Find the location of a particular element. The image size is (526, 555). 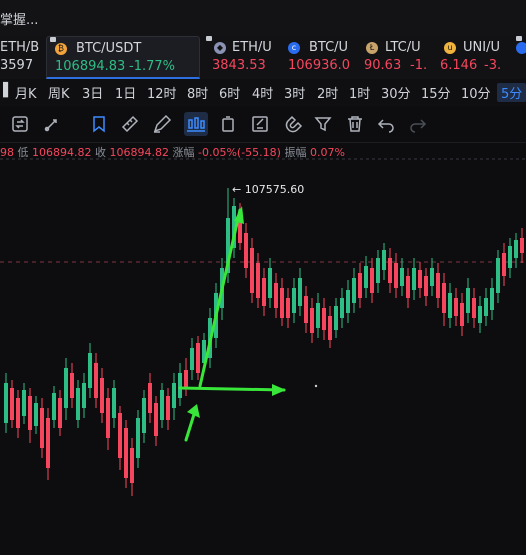

period-12h: 12时 is located at coordinates (162, 92).